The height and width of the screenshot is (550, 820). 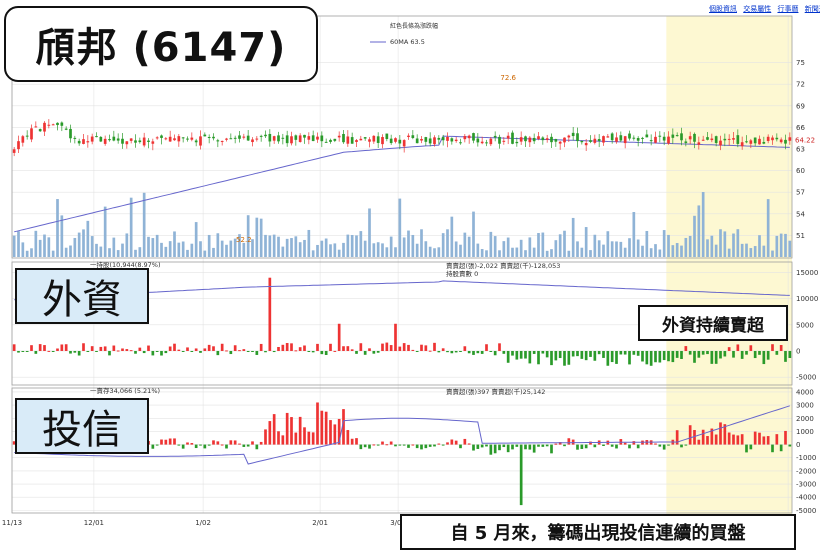 What do you see at coordinates (812, 9) in the screenshot?
I see `nav-link-news: 新聞通` at bounding box center [812, 9].